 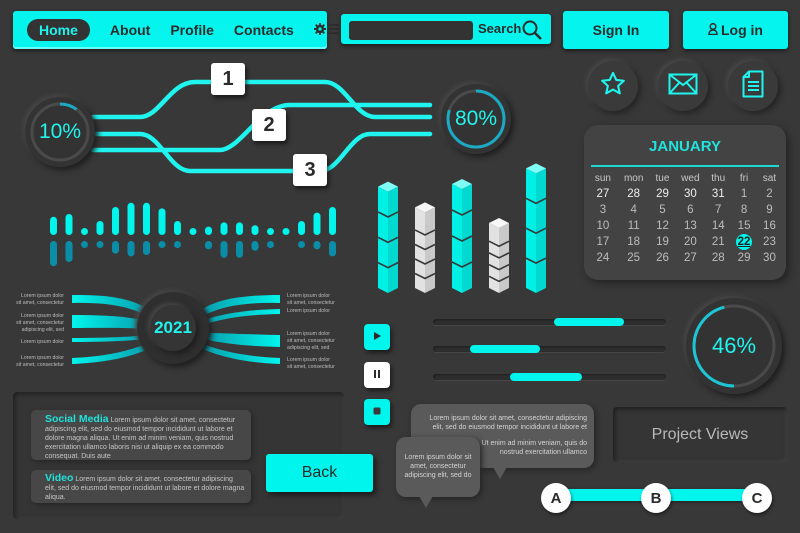 What do you see at coordinates (718, 226) in the screenshot?
I see `calendar-day: 14` at bounding box center [718, 226].